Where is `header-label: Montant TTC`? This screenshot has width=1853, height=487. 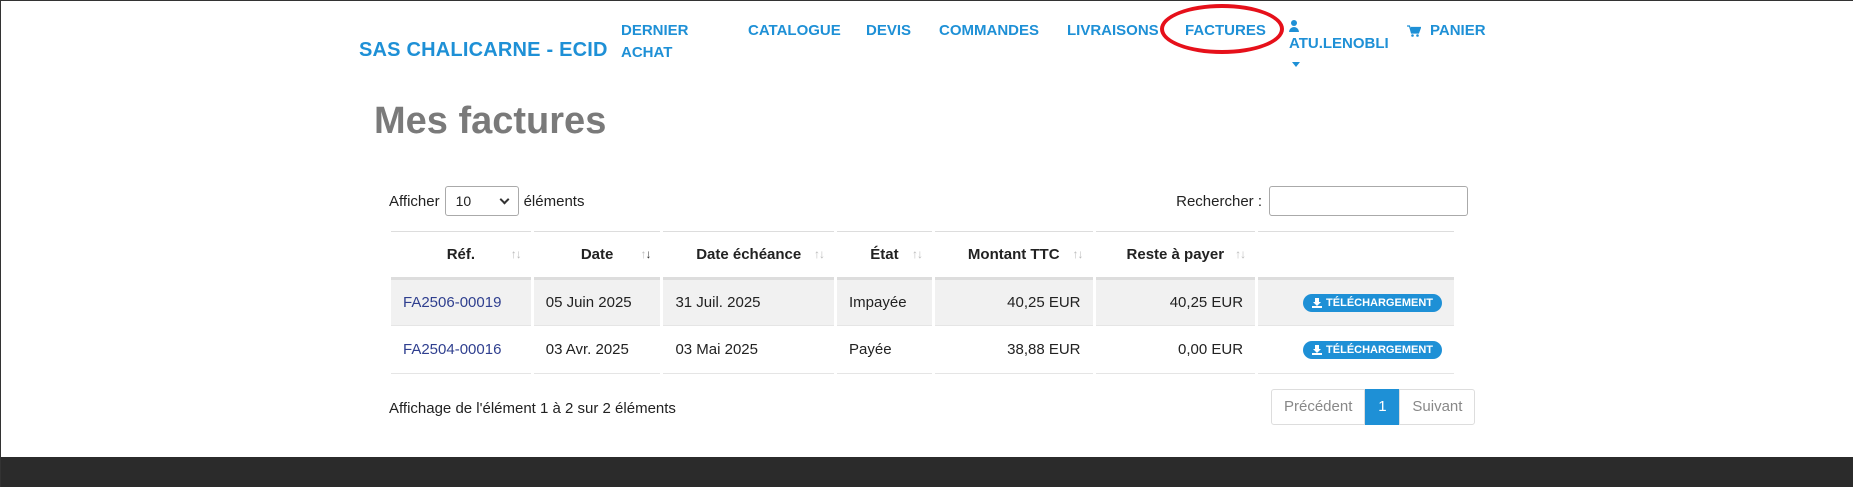
header-label: Montant TTC is located at coordinates (1013, 254).